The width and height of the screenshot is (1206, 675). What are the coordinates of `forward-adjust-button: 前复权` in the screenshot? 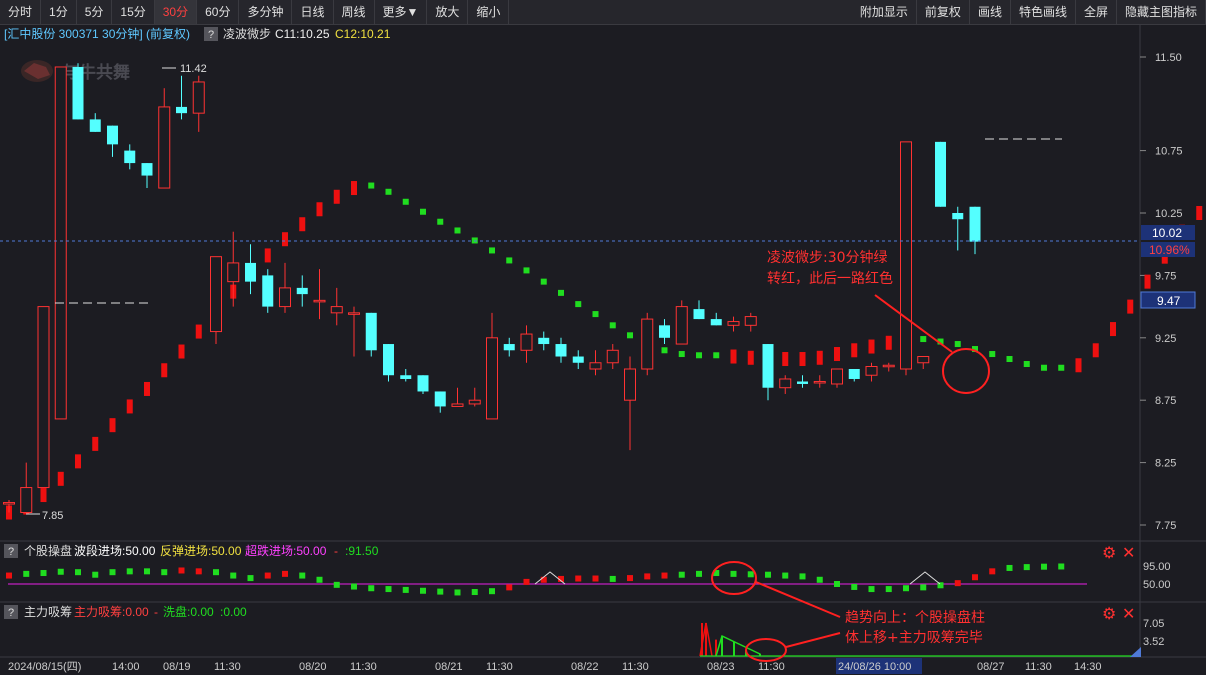 It's located at (943, 12).